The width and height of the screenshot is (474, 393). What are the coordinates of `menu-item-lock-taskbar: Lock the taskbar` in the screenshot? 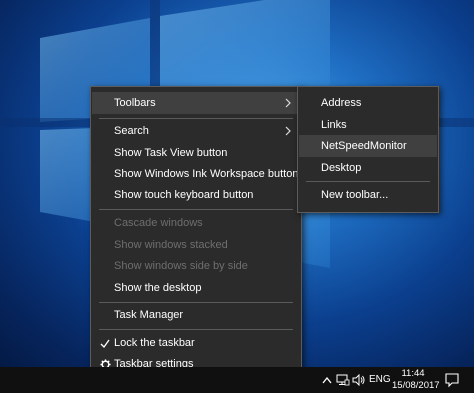 It's located at (196, 343).